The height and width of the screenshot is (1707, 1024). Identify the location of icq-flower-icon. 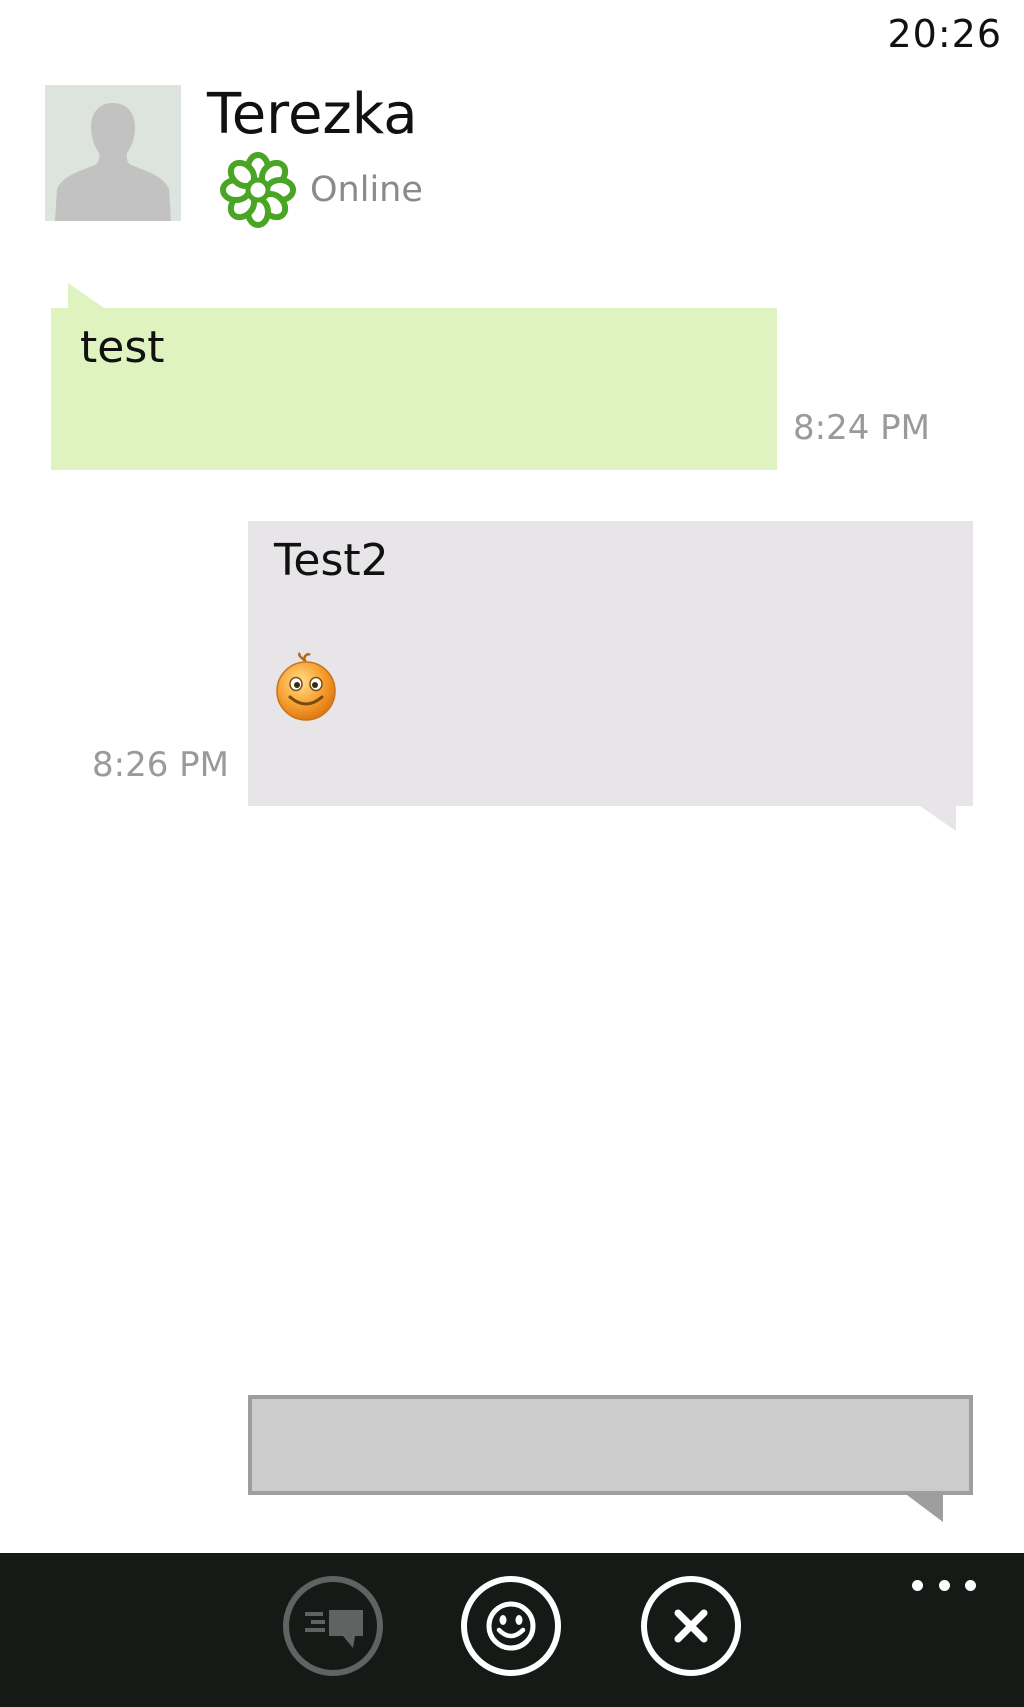
(258, 190).